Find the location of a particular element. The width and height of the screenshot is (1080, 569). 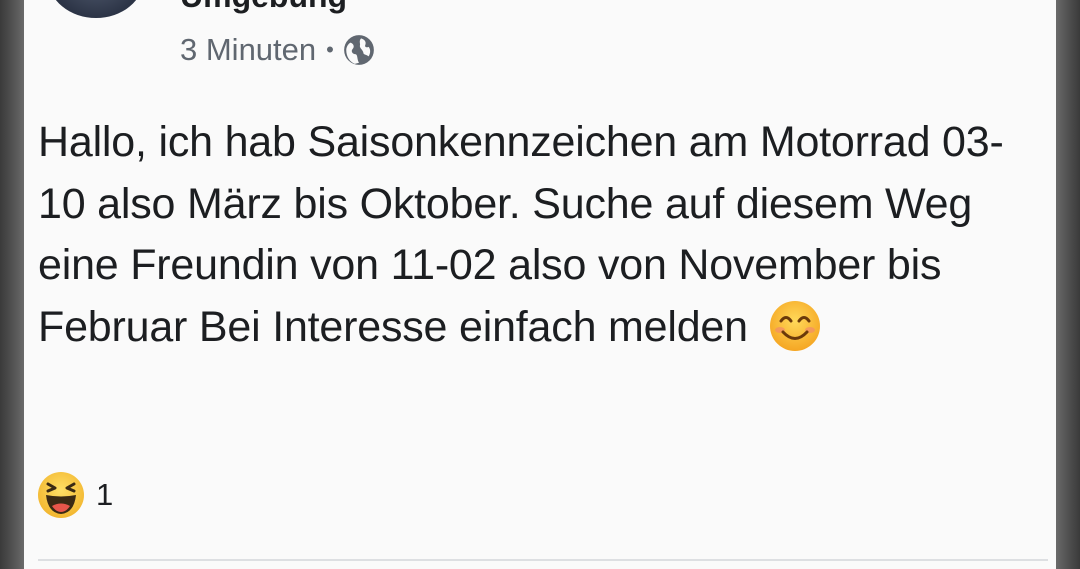

post-timestamp: 3 Minuten is located at coordinates (248, 50).